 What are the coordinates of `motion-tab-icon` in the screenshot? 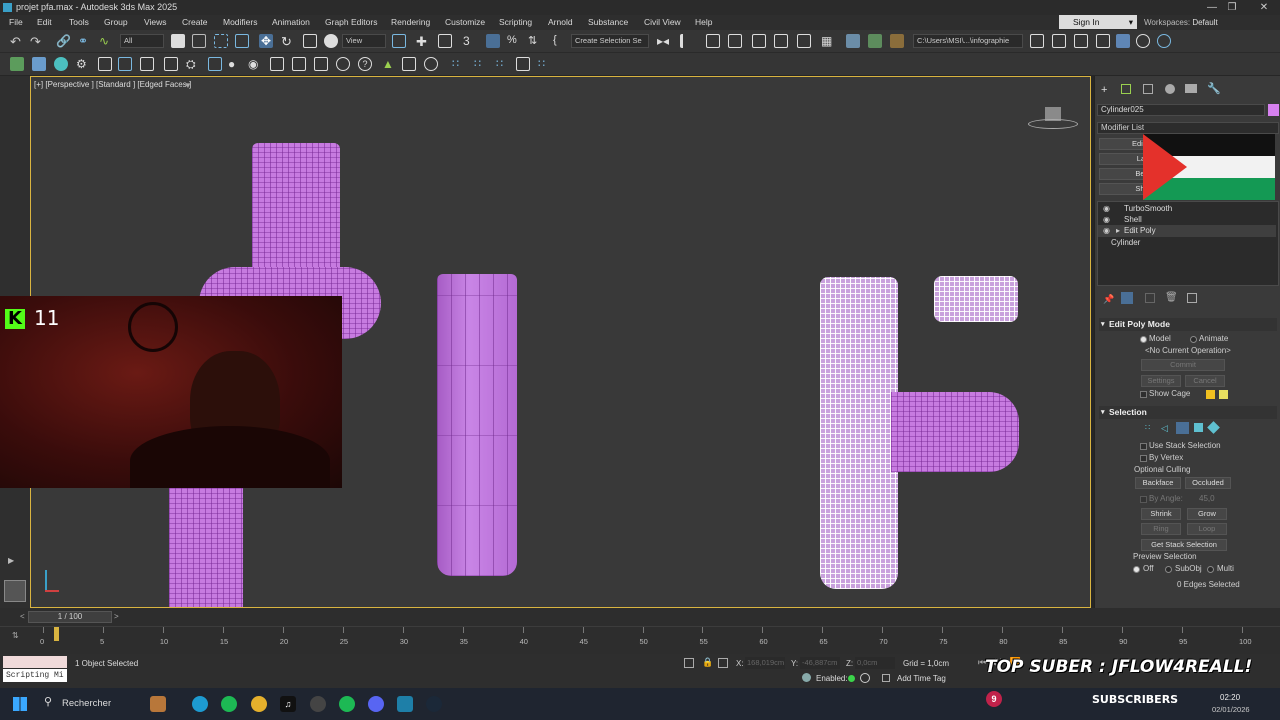 It's located at (1170, 89).